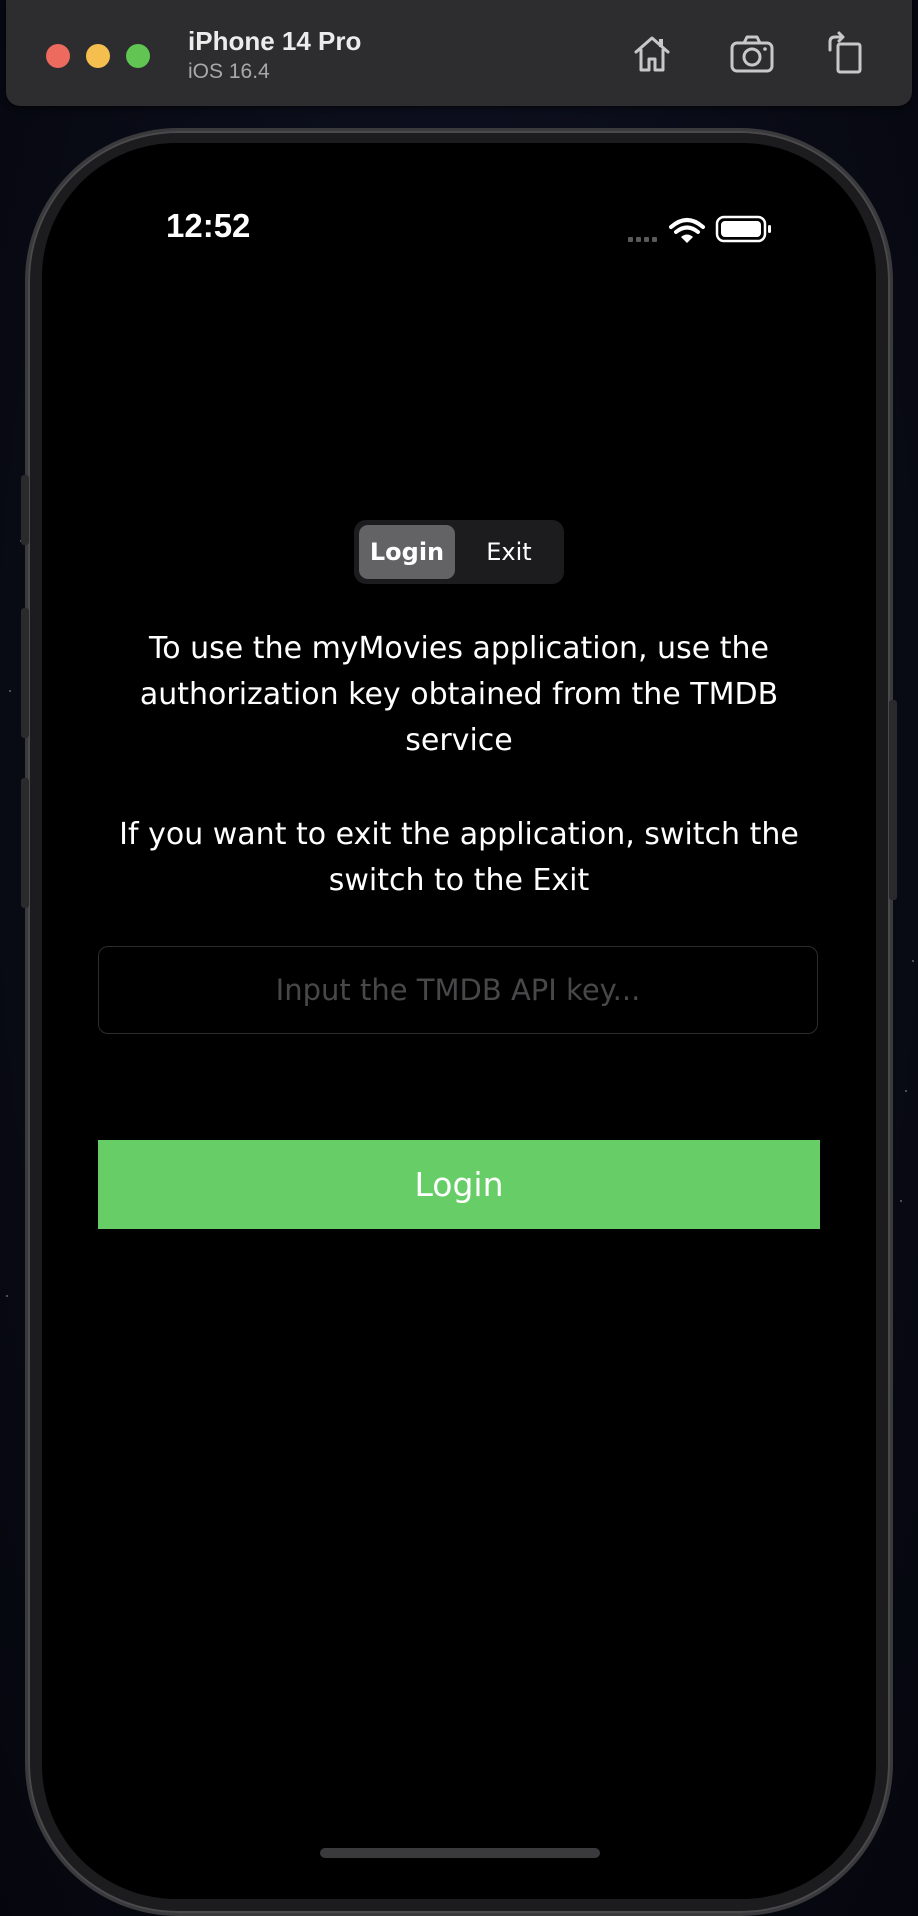 The height and width of the screenshot is (1916, 918). I want to click on rotate-icon, so click(846, 54).